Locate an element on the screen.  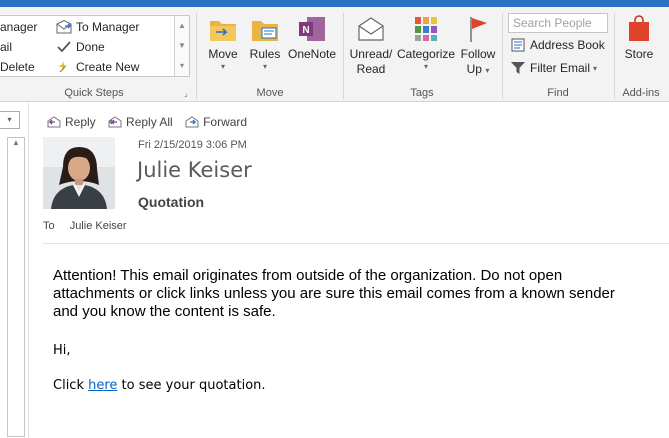
categorize-grid-icon is located at coordinates (426, 29).